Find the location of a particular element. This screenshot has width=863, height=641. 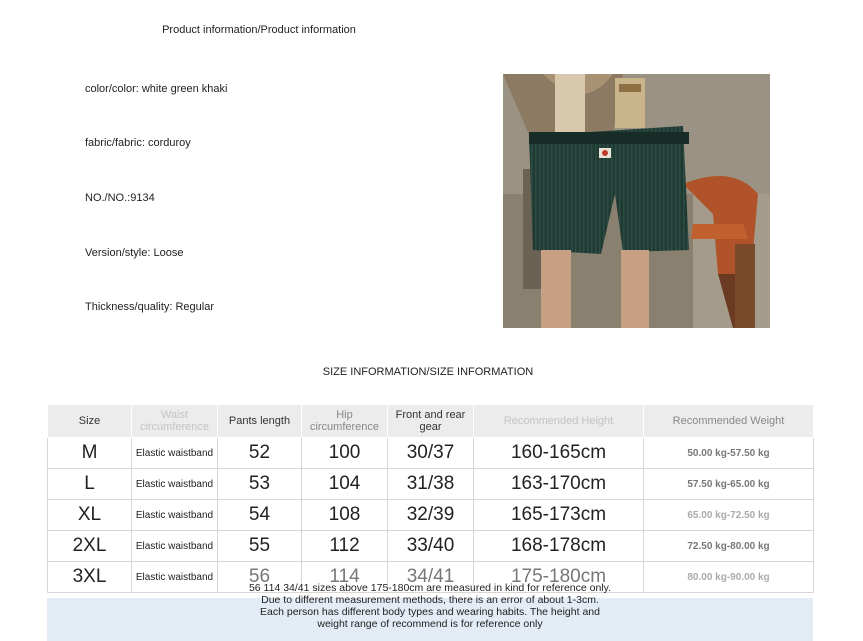

cell-length: 53 is located at coordinates (259, 484).